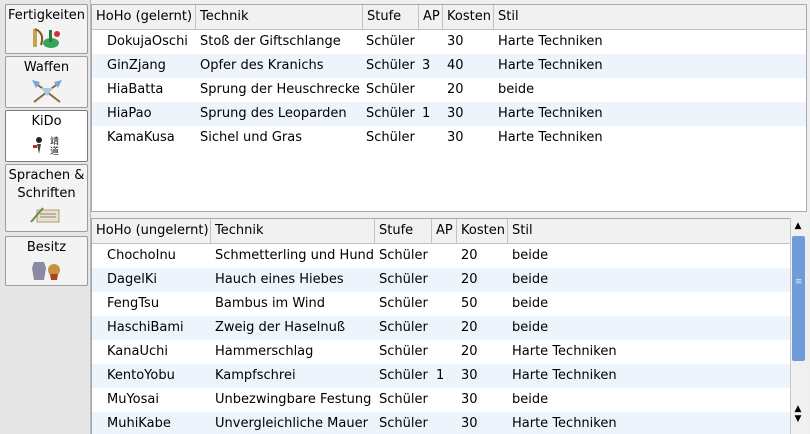 The image size is (810, 434). I want to click on cell-technik: Schmetterling und Hund, so click(295, 255).